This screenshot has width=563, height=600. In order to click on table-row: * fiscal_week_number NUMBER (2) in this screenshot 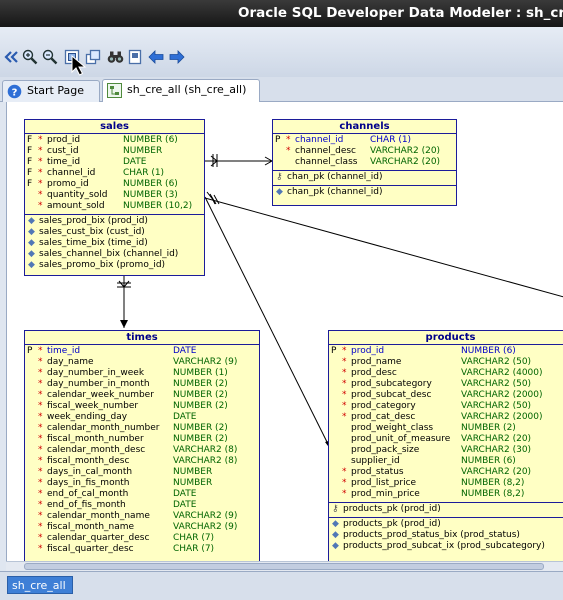, I will do `click(142, 406)`.